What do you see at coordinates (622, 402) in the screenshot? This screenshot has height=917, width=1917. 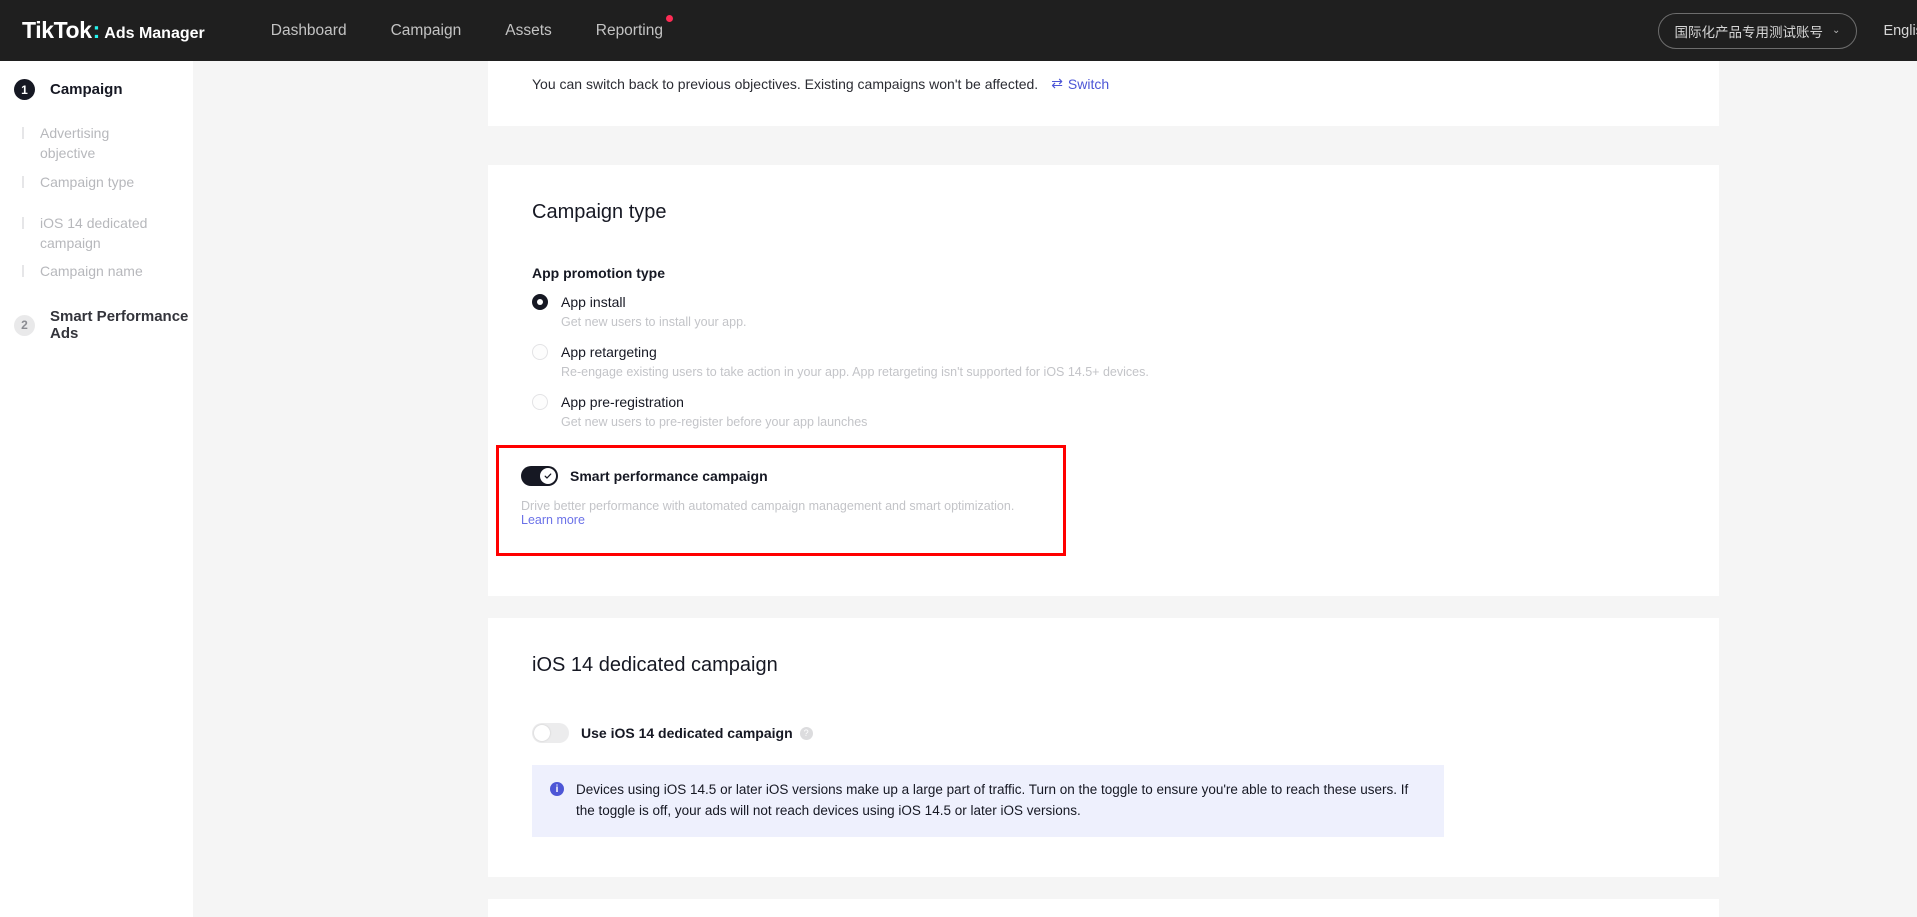 I see `radio-label-app-pre-registration: App pre-registration` at bounding box center [622, 402].